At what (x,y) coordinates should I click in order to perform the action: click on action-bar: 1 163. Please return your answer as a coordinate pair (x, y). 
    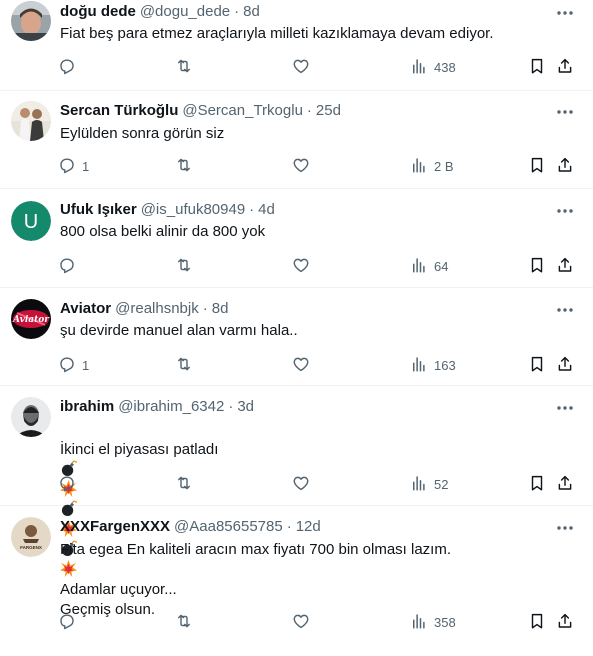
    Looking at the image, I should click on (296, 365).